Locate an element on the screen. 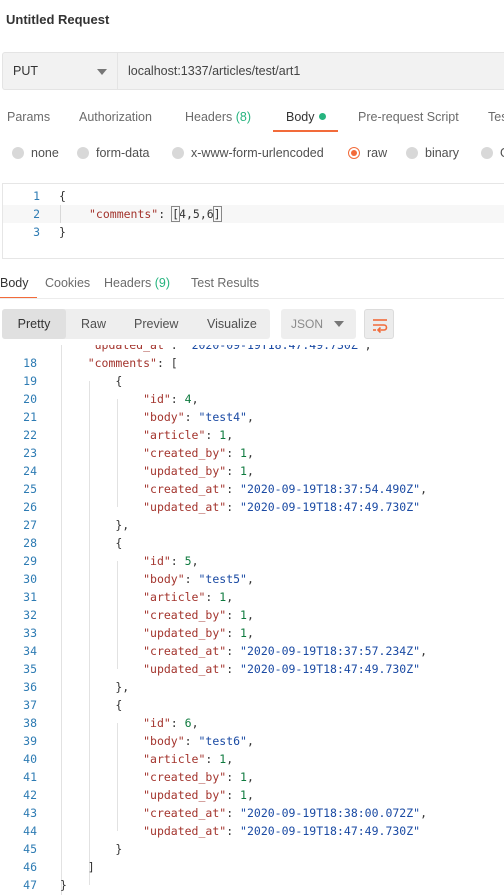 This screenshot has width=504, height=895. tab-params: Params is located at coordinates (28, 118).